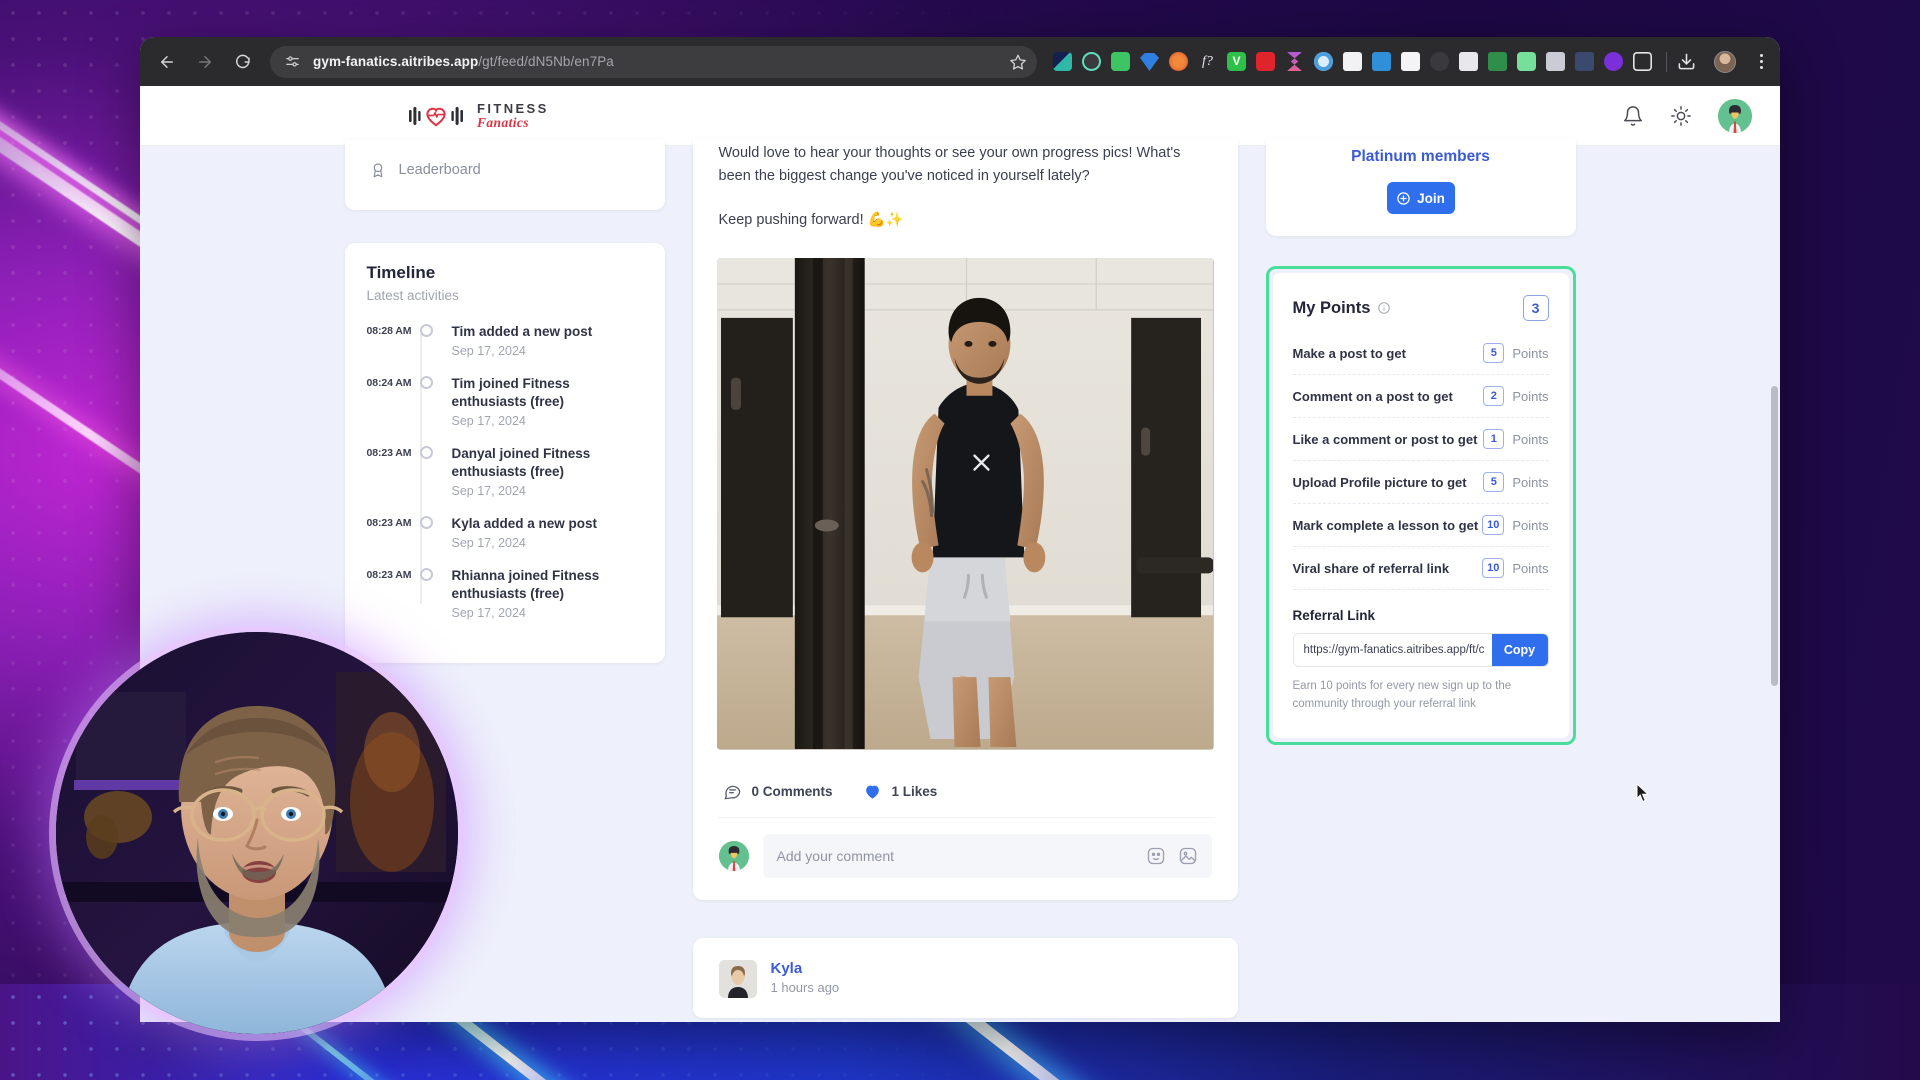 Image resolution: width=1920 pixels, height=1080 pixels. Describe the element at coordinates (389, 382) in the screenshot. I see `timeline-time: 08:24 AM` at that location.